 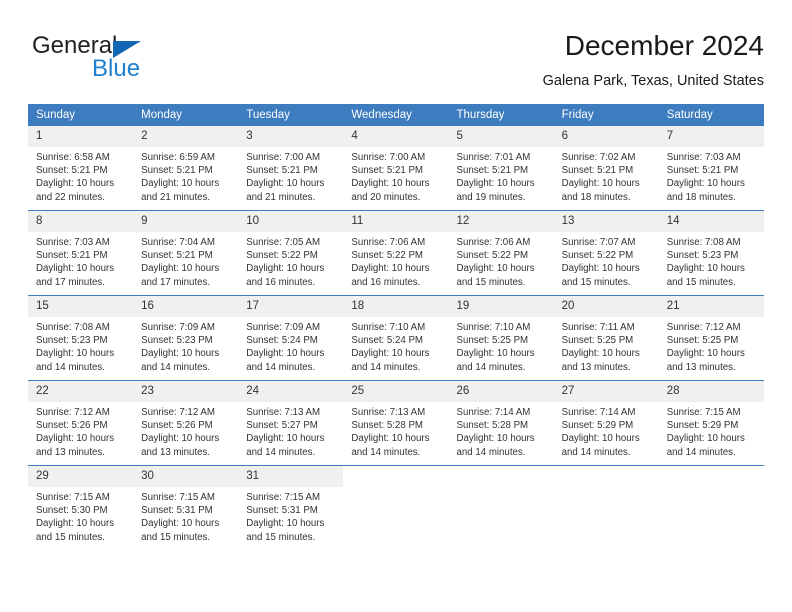 I want to click on sunset-text: Sunset: 5:25 PM, so click(x=492, y=341).